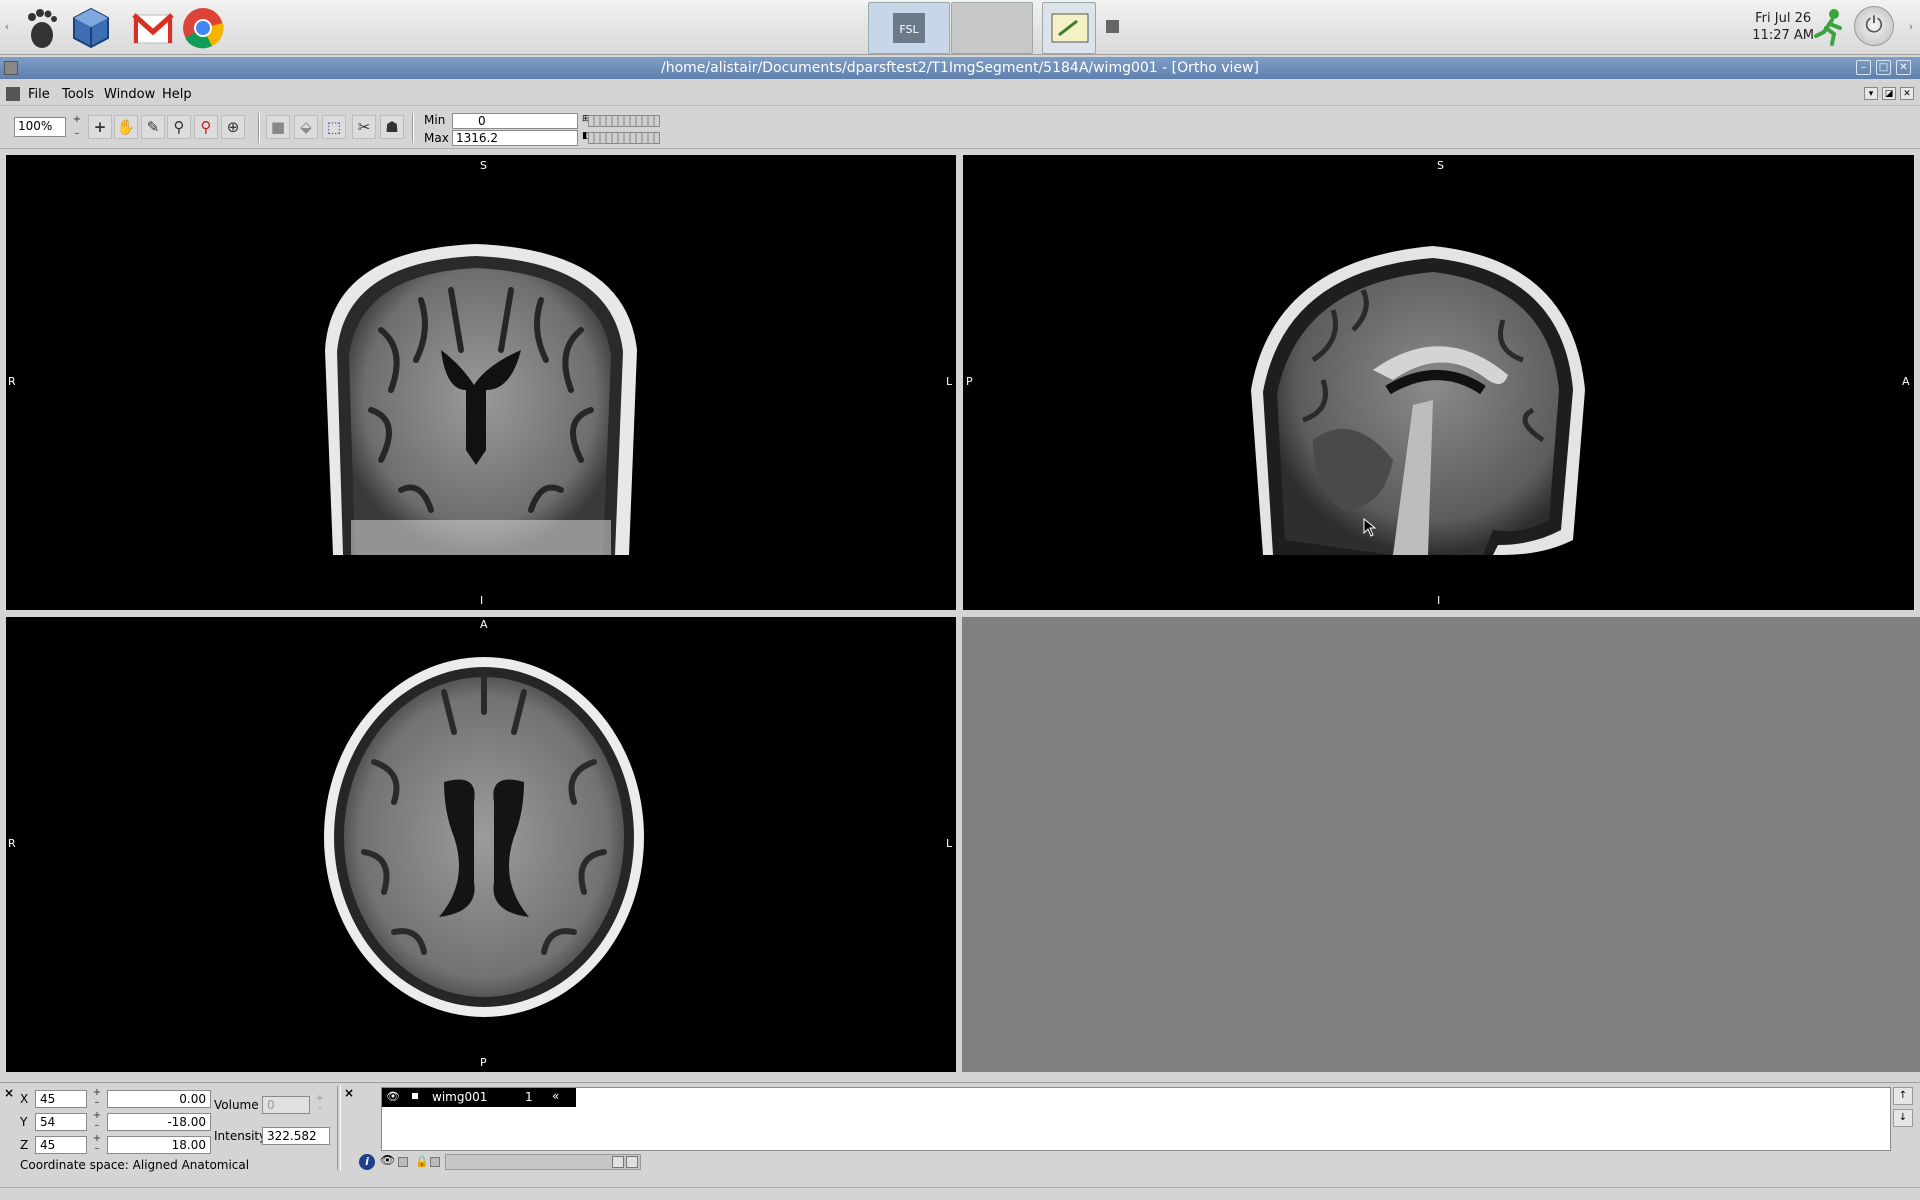 The height and width of the screenshot is (1200, 1920). Describe the element at coordinates (1783, 27) in the screenshot. I see `clock: Fri Jul 26 11:27 AM` at that location.